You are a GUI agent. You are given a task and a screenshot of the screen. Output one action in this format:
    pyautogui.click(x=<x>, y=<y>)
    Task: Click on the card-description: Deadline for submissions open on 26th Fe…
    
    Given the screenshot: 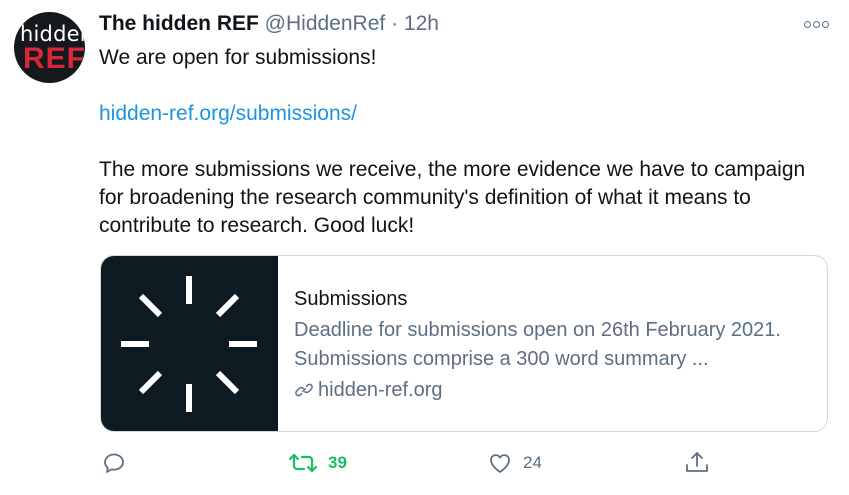 What is the action you would take?
    pyautogui.click(x=537, y=344)
    